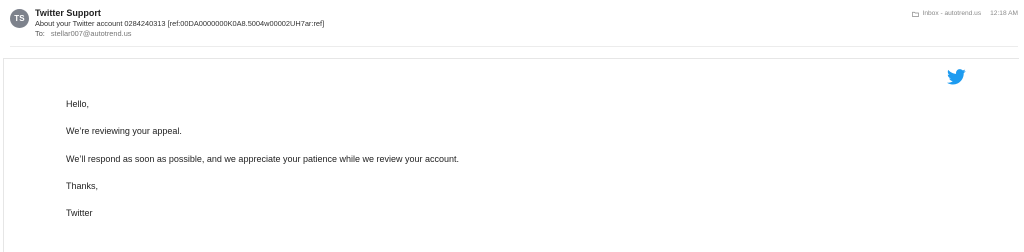 The width and height of the screenshot is (1024, 252). I want to click on to-label: To:, so click(40, 33).